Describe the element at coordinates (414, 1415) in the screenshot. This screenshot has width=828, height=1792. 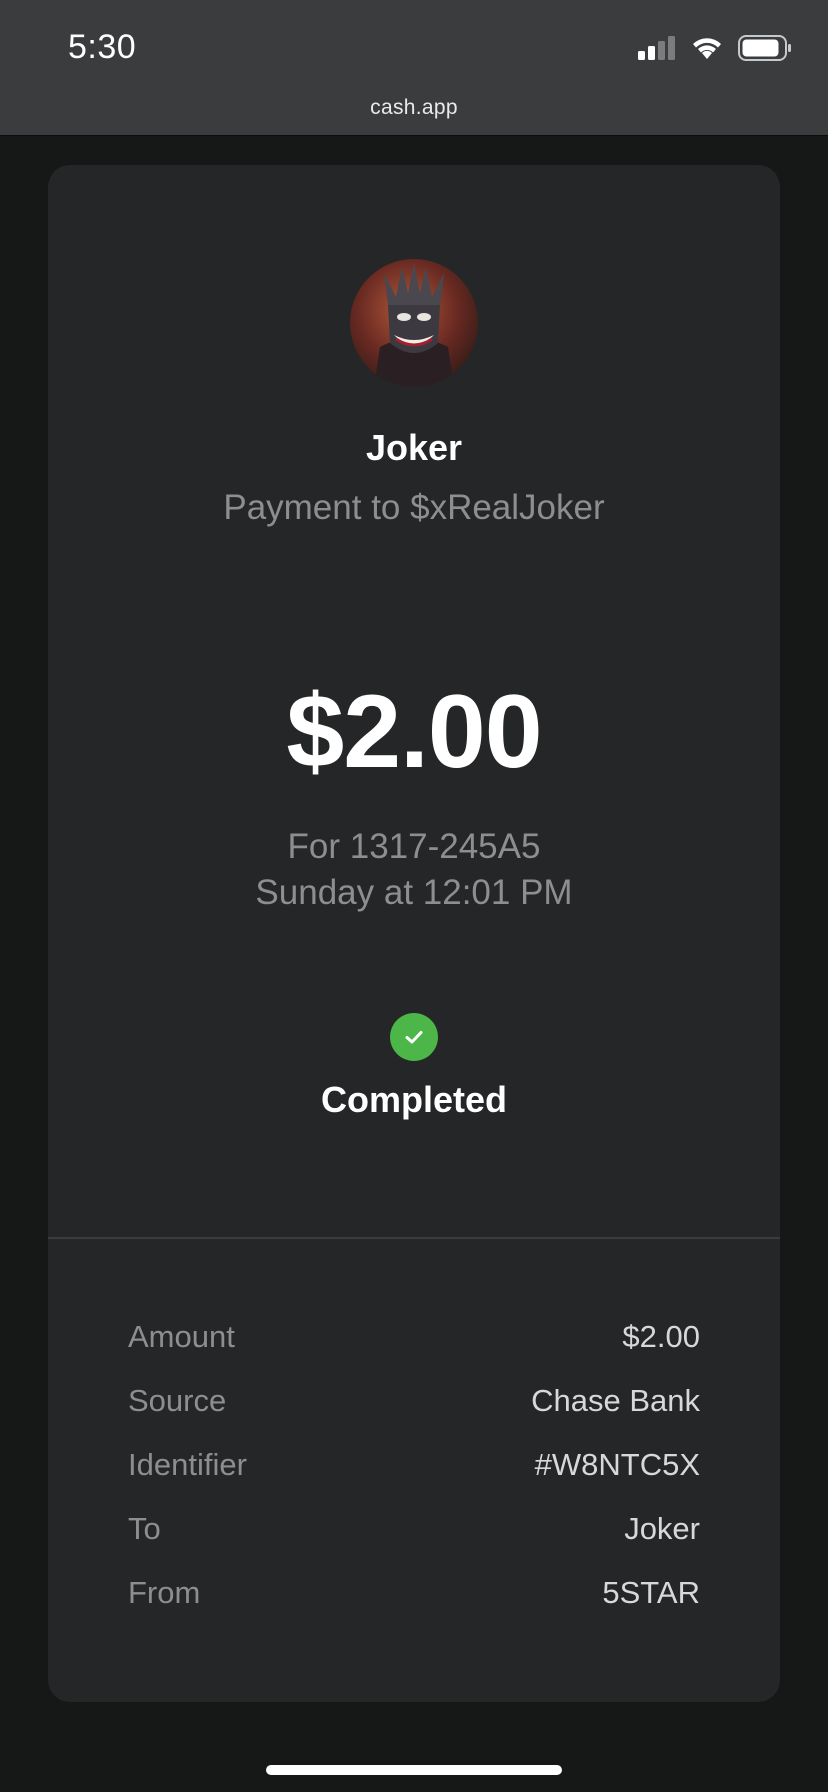
I see `detail-row-source: Source Chase Bank` at that location.